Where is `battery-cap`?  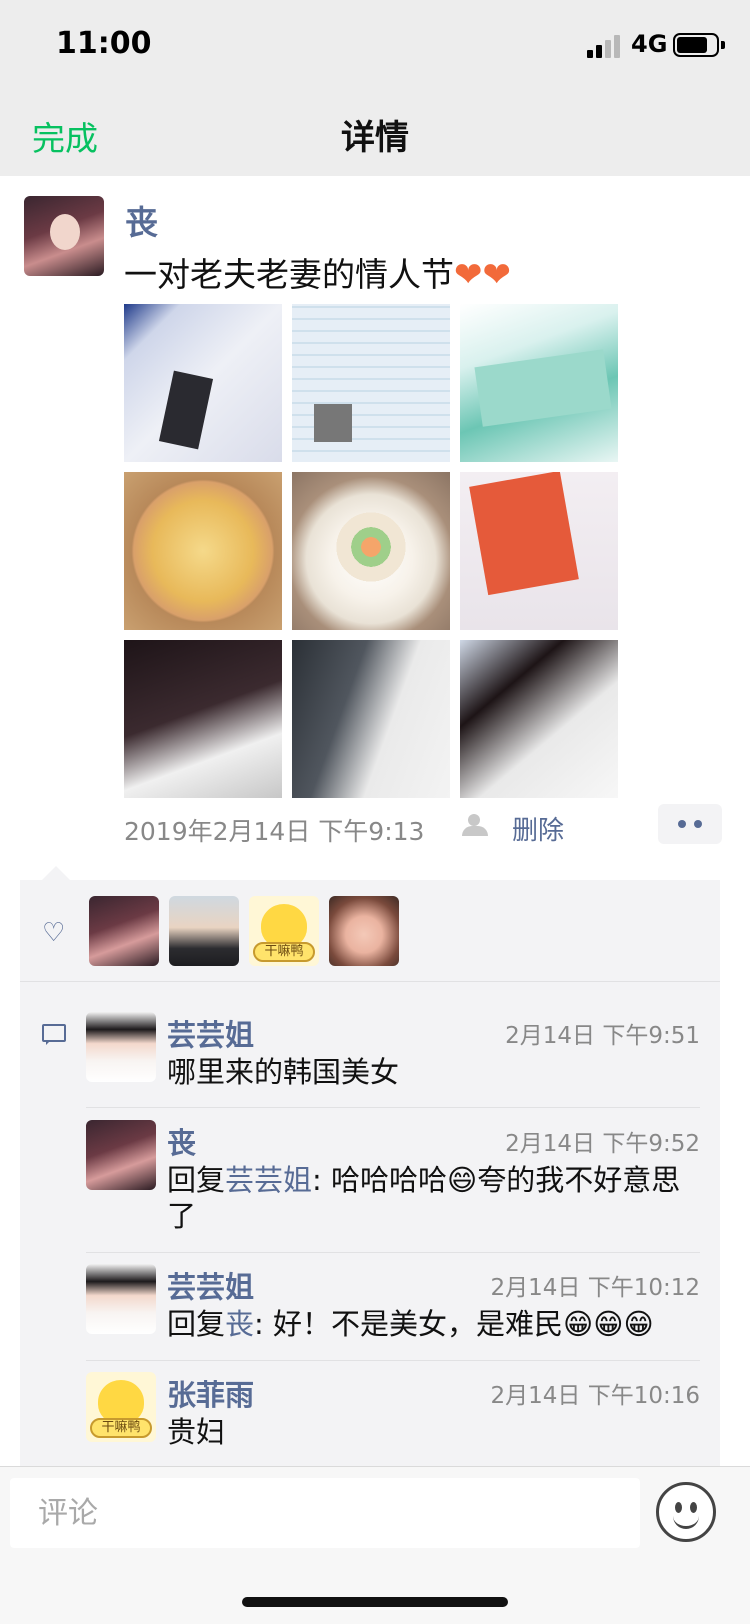
battery-cap is located at coordinates (723, 45).